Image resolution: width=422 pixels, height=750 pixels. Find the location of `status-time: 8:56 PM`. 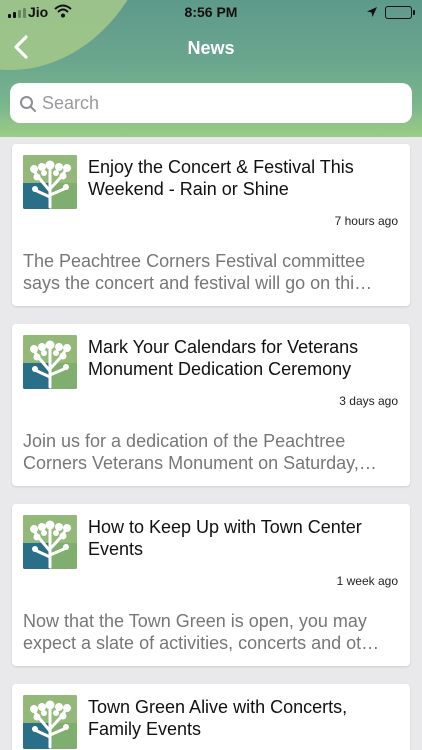

status-time: 8:56 PM is located at coordinates (211, 12).